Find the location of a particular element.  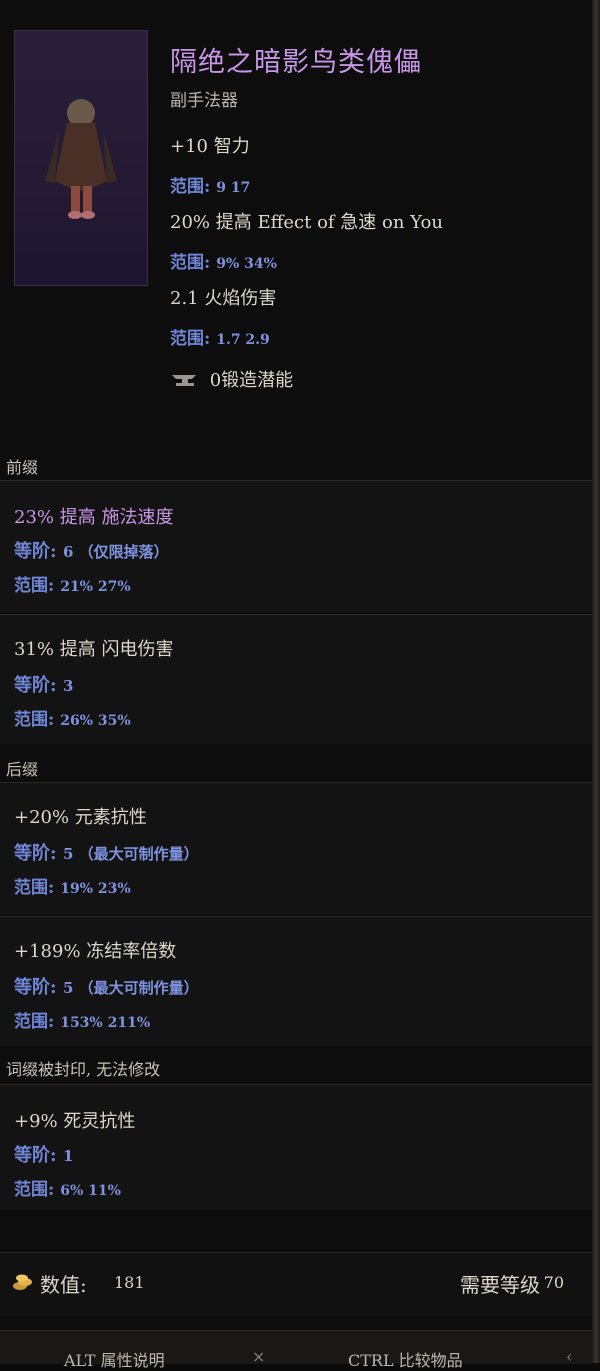

implicit-stat-1: +10 智力 is located at coordinates (210, 146).